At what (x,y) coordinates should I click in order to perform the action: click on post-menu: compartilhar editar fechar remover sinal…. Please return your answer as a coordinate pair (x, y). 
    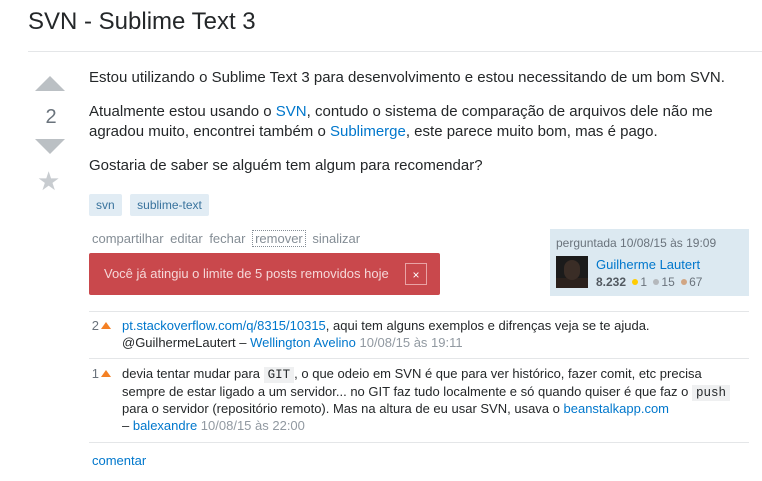
    Looking at the image, I should click on (227, 238).